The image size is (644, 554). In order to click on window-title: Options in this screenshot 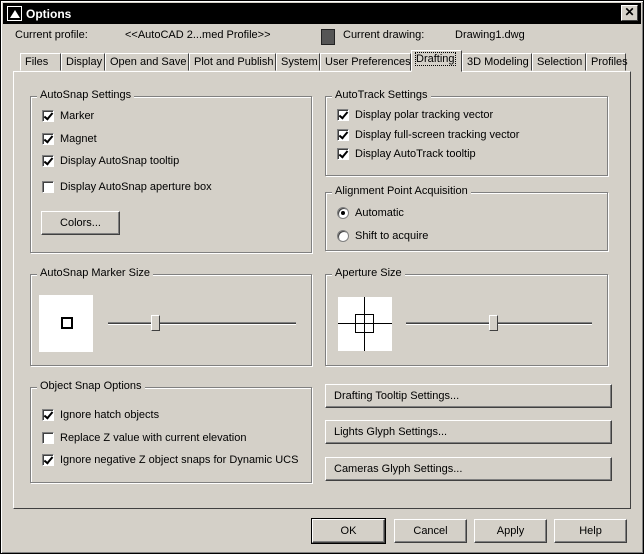, I will do `click(49, 13)`.